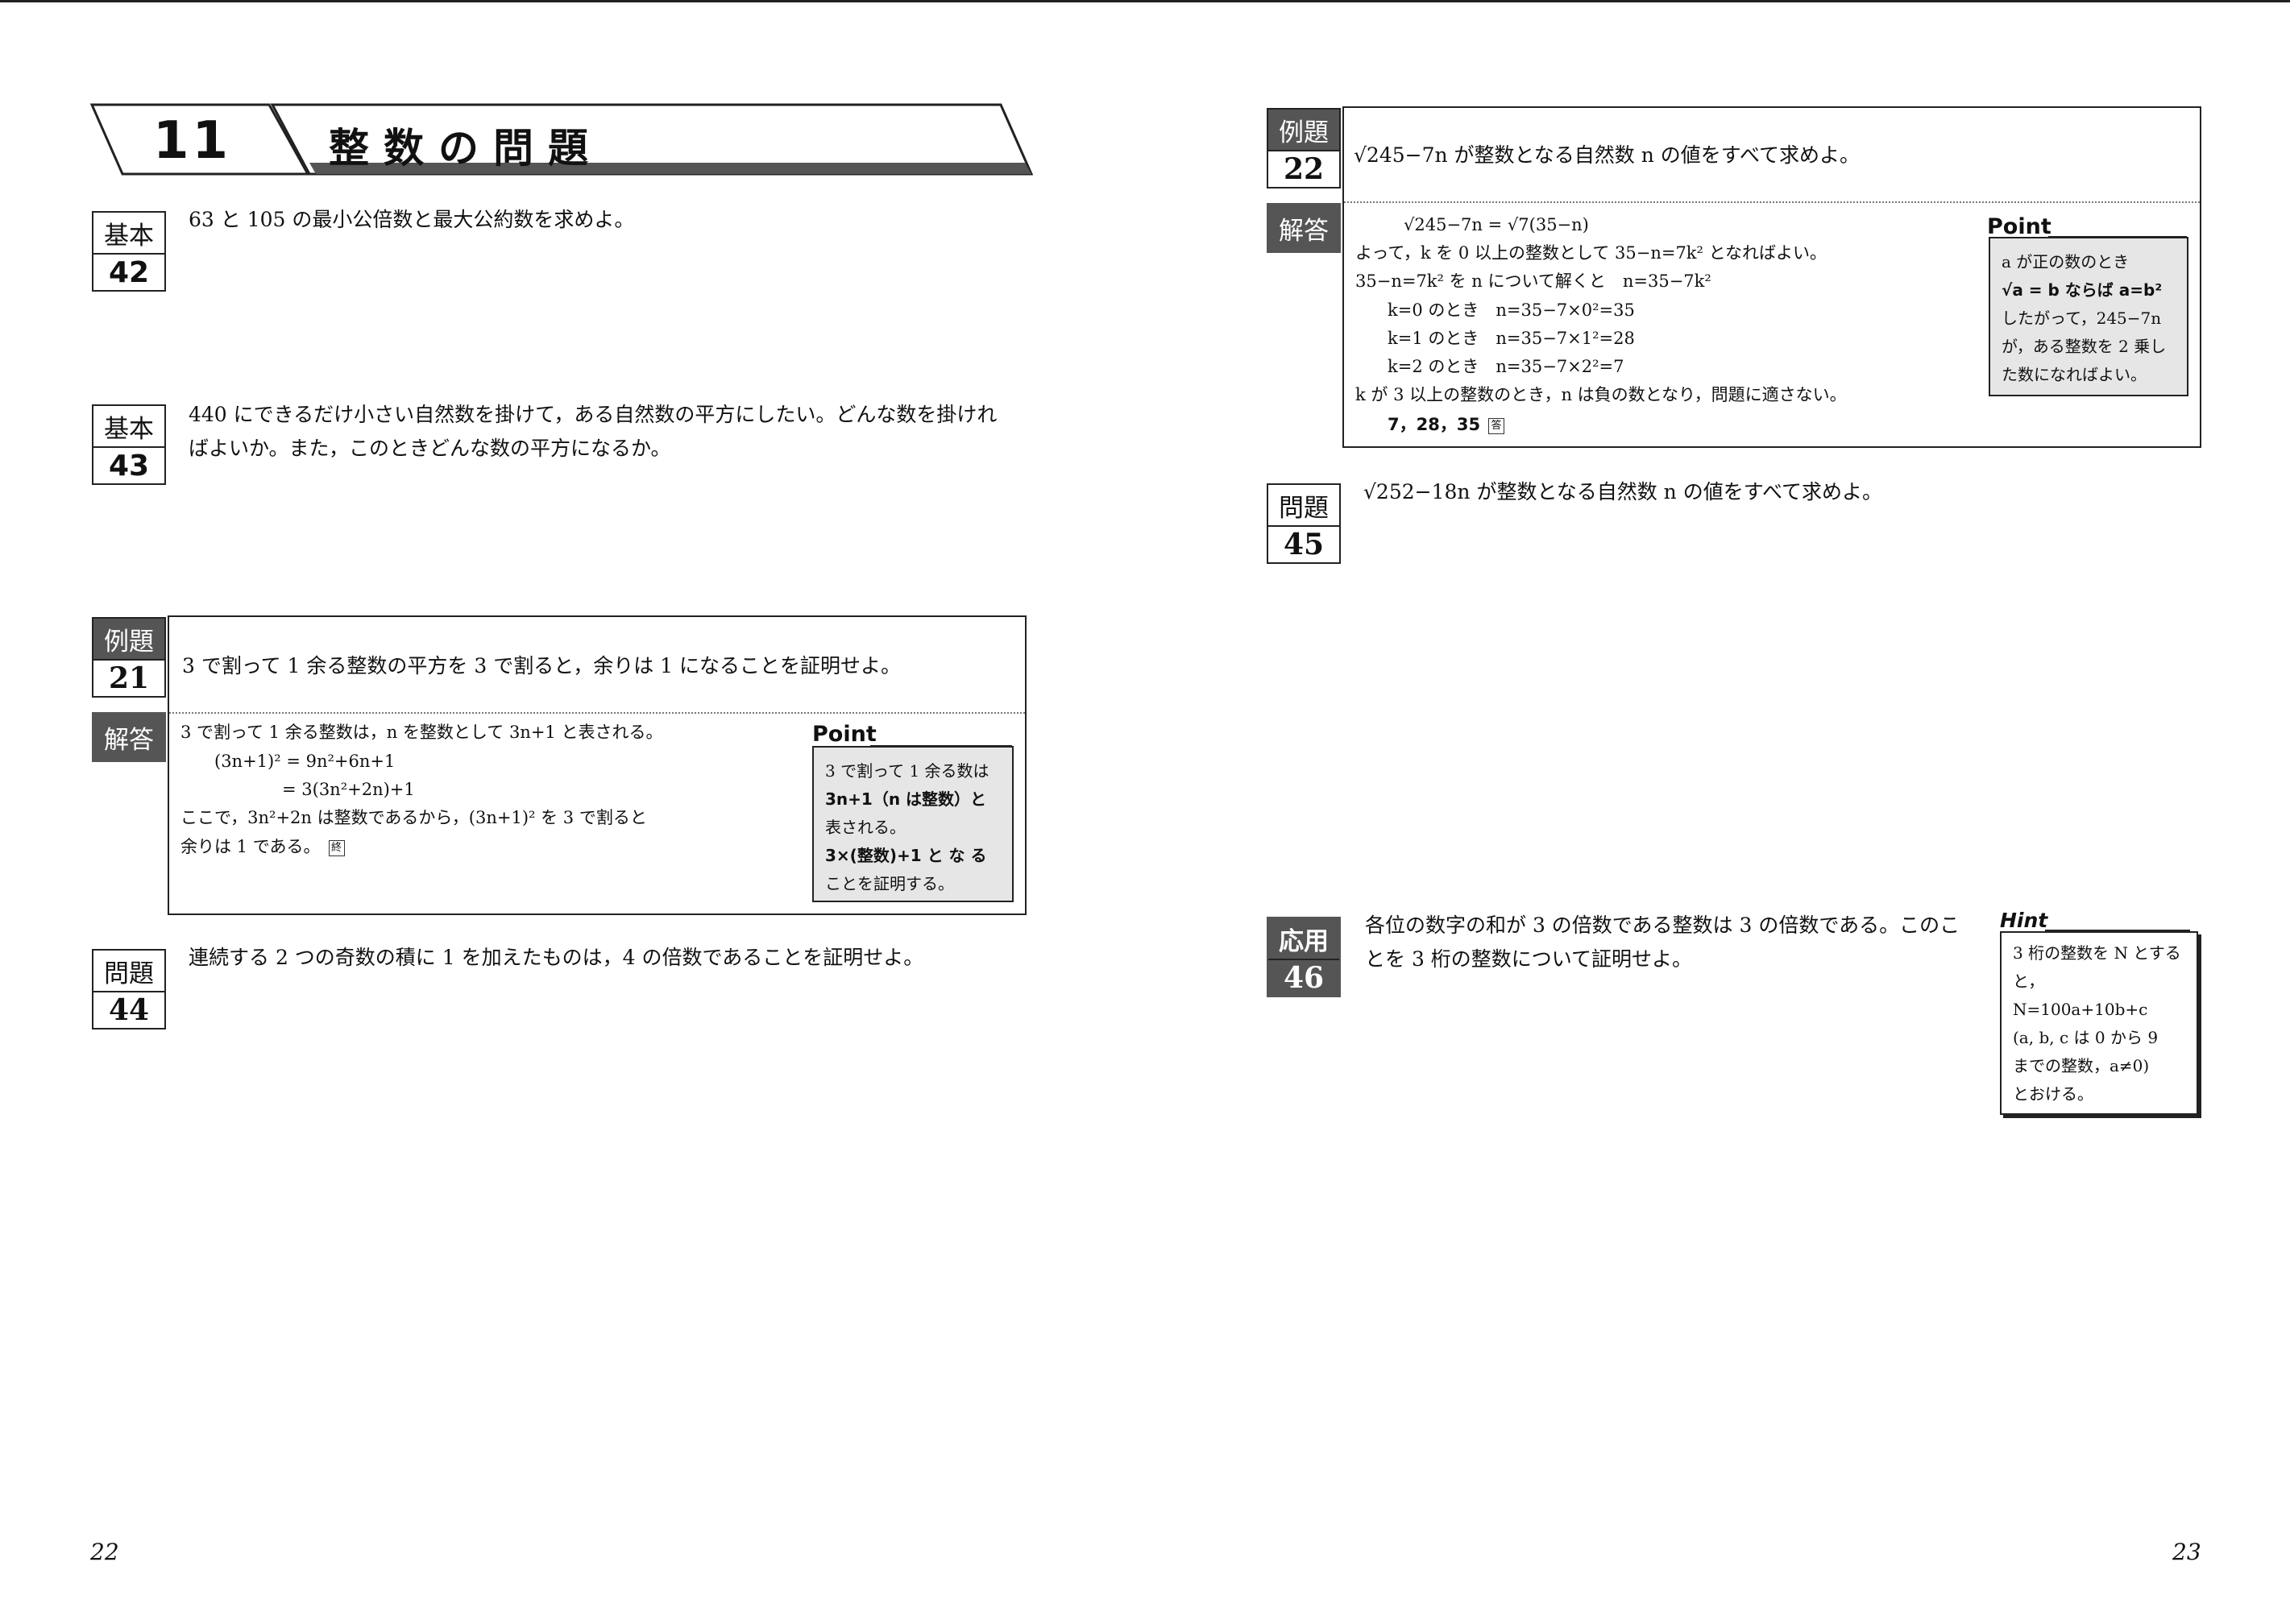 The width and height of the screenshot is (2290, 1624). Describe the element at coordinates (906, 799) in the screenshot. I see `point-line: 3n+1（n は整数）と` at that location.